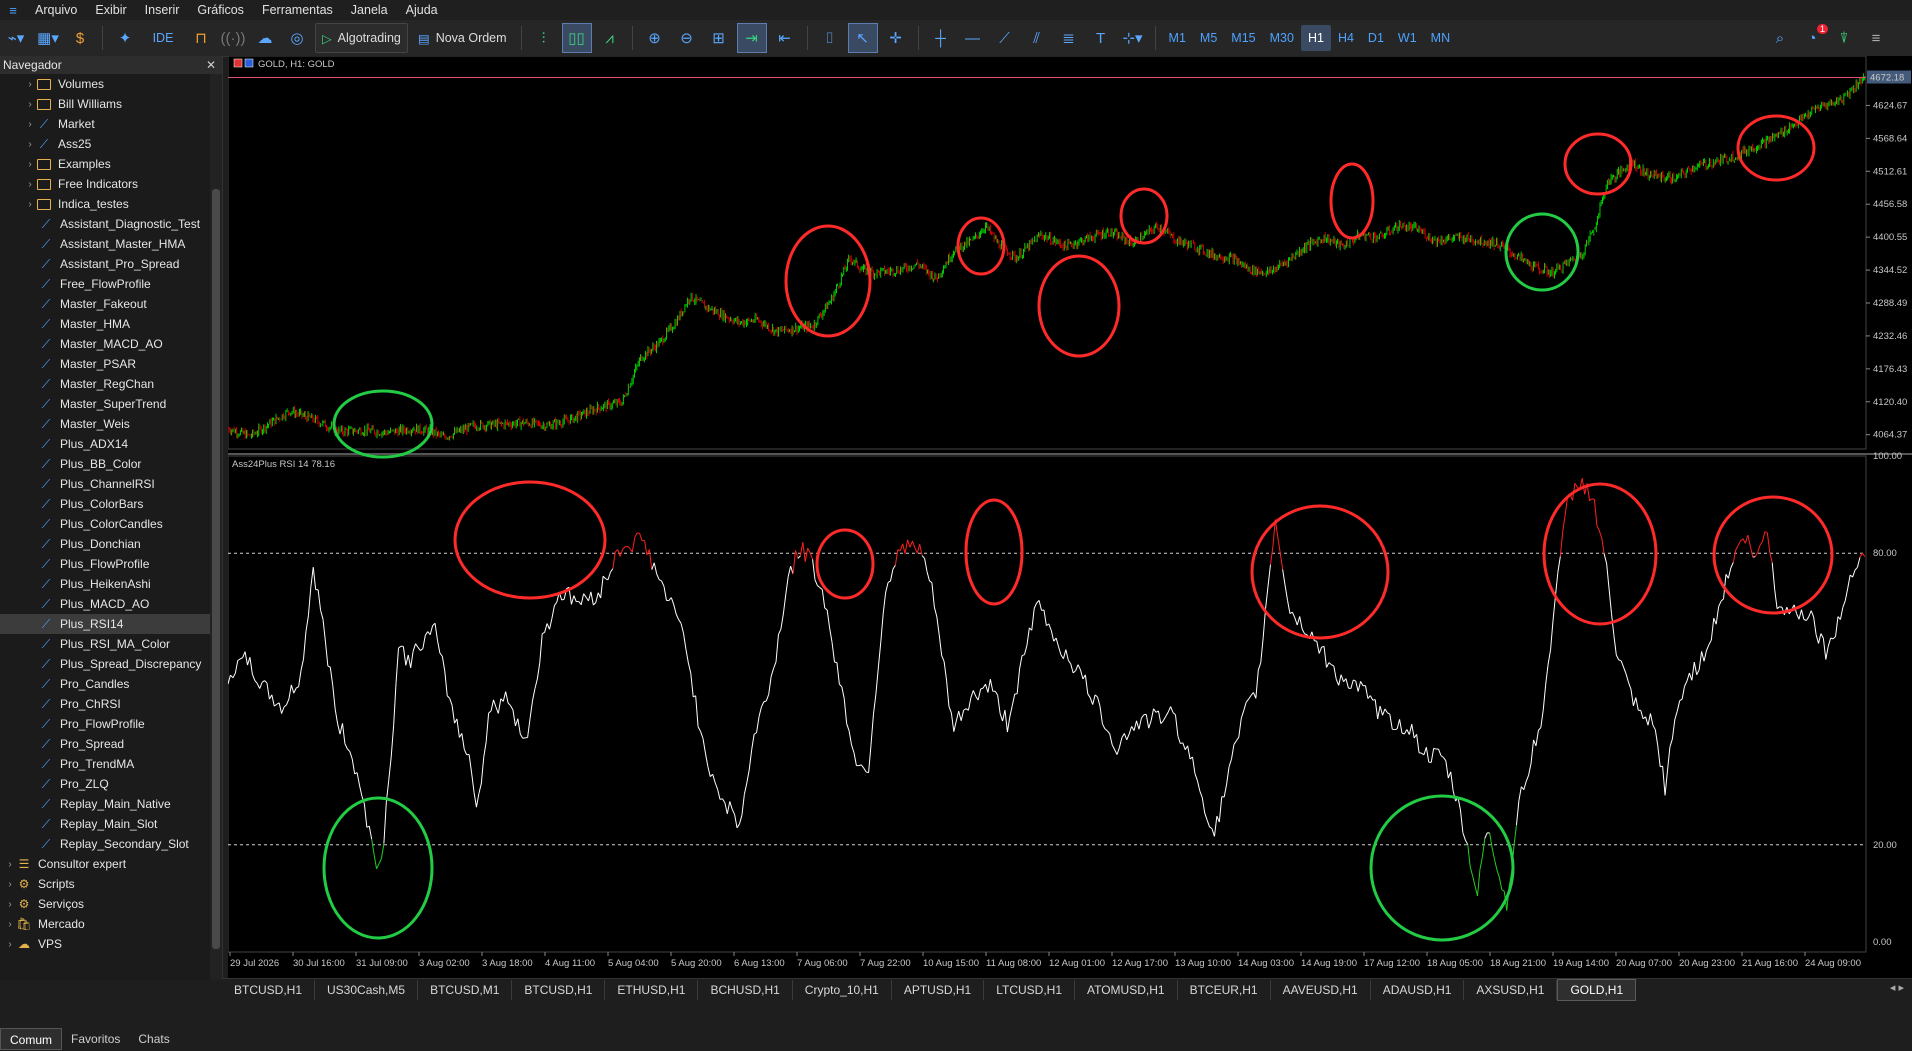  What do you see at coordinates (105, 864) in the screenshot?
I see `navigator-item: ›☰Consultor expert` at bounding box center [105, 864].